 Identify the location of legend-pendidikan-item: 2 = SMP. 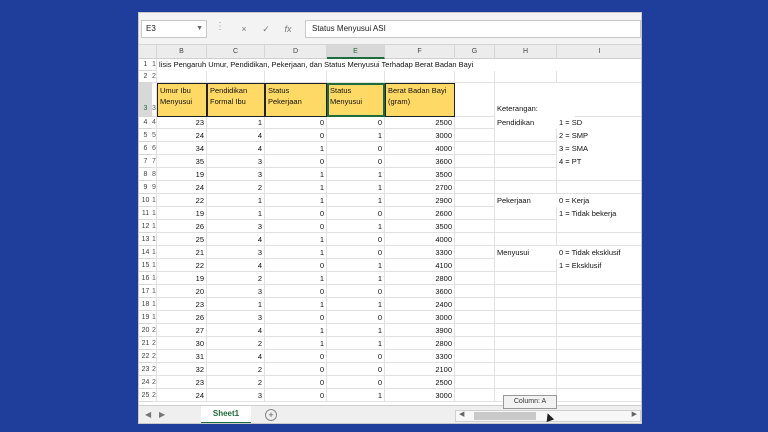
(599, 135).